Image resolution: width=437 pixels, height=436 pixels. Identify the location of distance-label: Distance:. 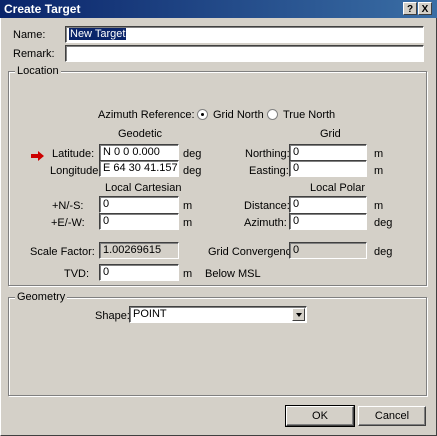
(267, 206).